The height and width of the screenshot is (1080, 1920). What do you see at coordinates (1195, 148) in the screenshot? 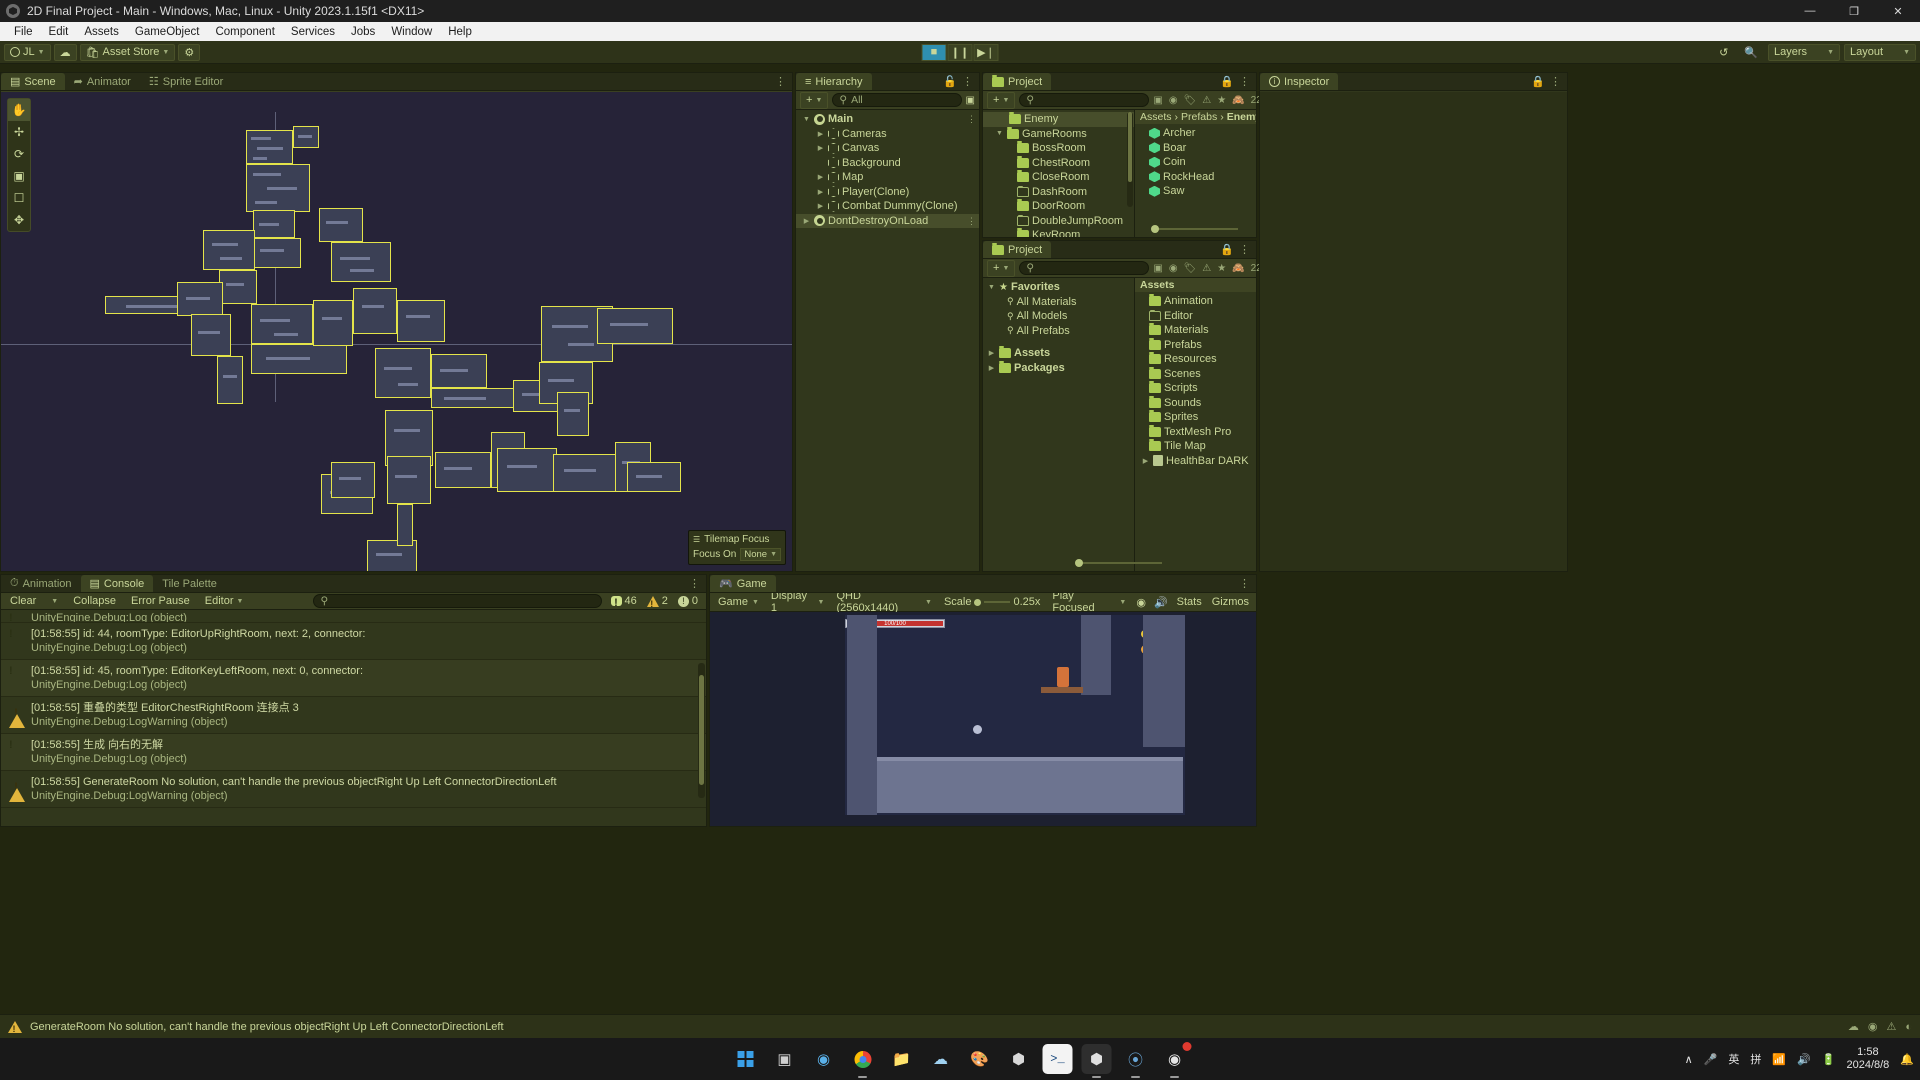
I see `asset-item-boar: Boar` at bounding box center [1195, 148].